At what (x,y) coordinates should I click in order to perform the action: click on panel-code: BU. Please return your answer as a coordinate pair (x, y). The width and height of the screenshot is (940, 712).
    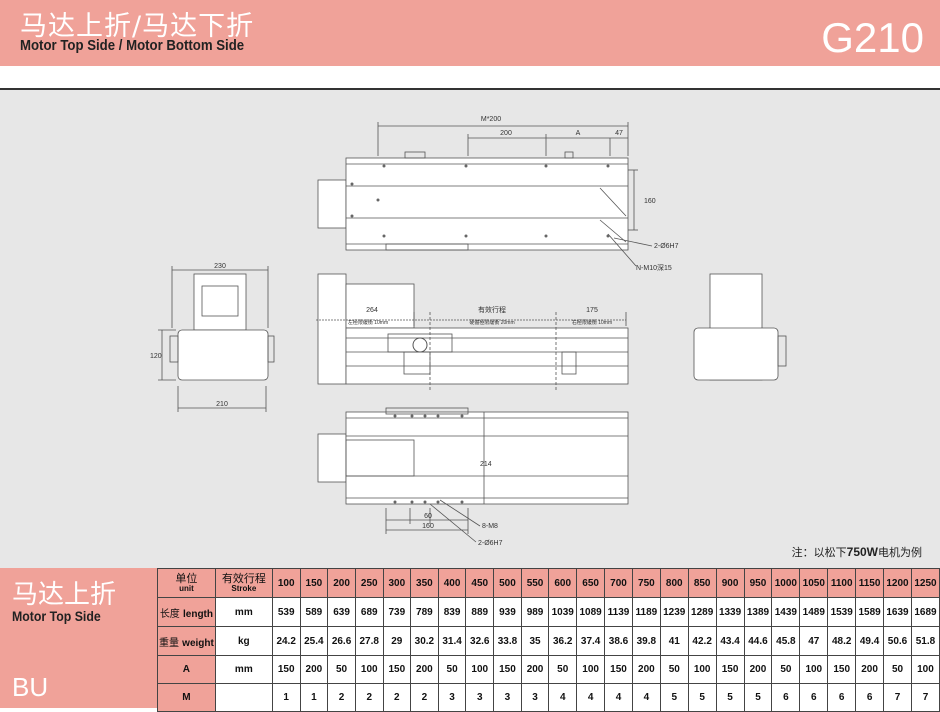
    Looking at the image, I should click on (30, 687).